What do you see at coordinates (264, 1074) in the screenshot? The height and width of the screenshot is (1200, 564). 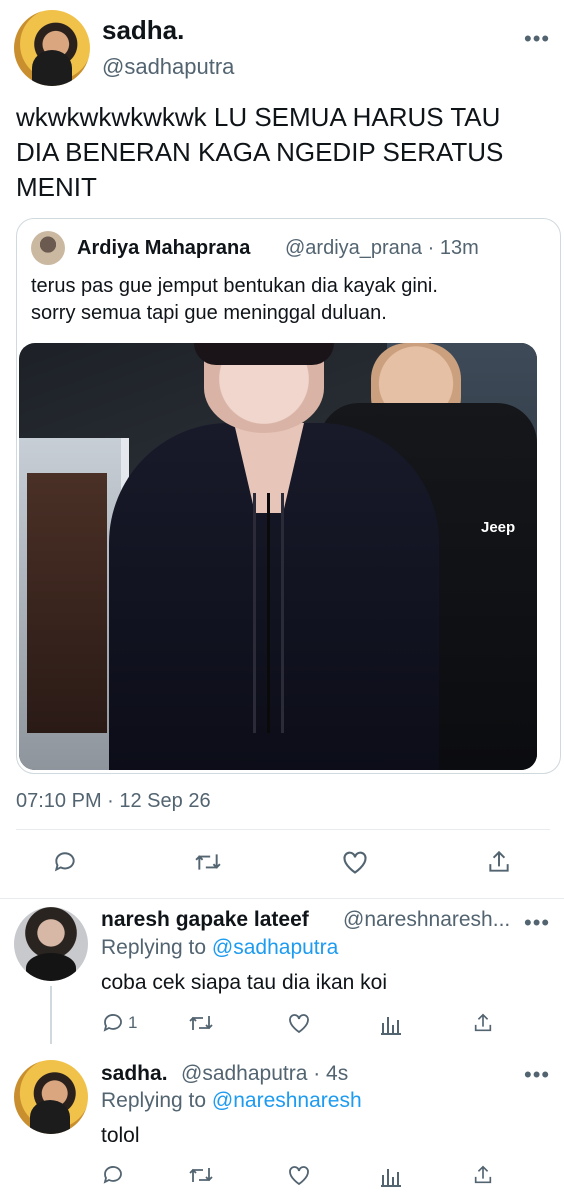 I see `reply-handle-time: @sadhaputra · 4s` at bounding box center [264, 1074].